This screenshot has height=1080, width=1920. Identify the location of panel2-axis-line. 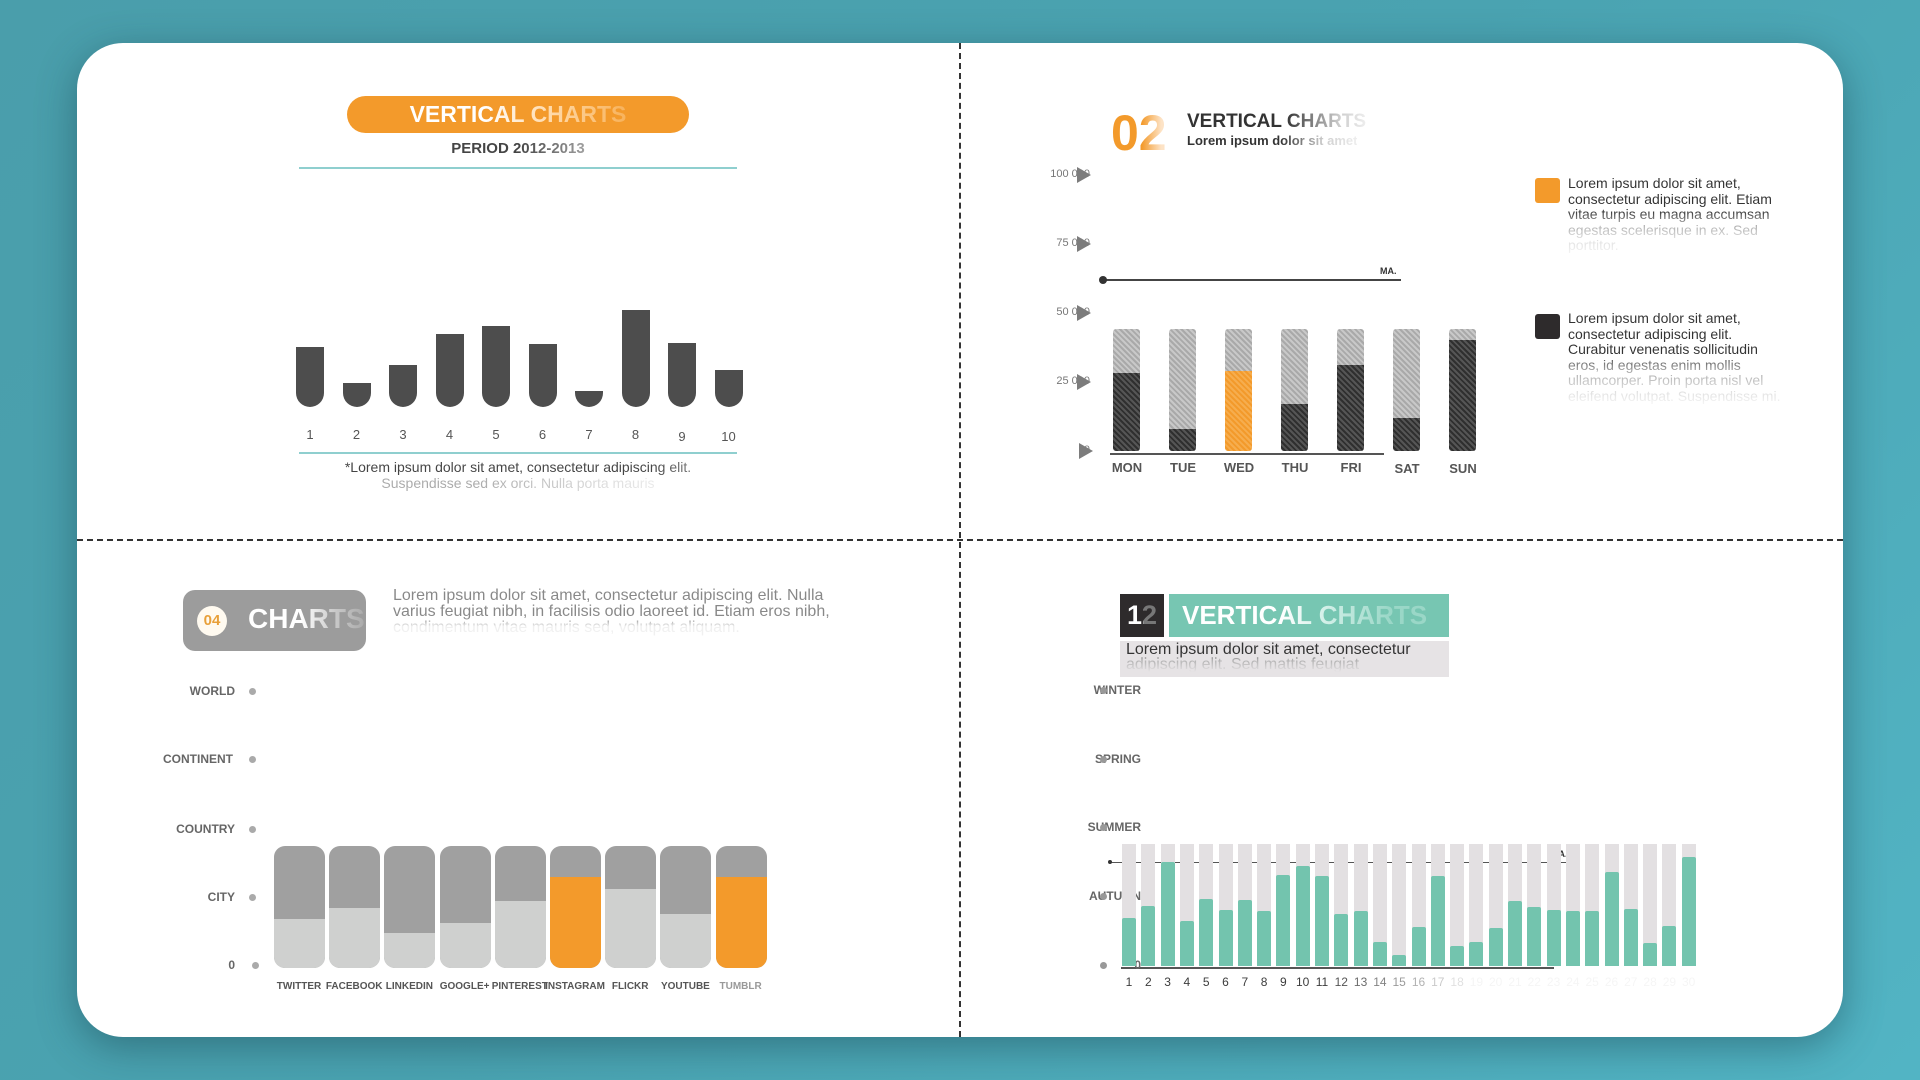
(1247, 454).